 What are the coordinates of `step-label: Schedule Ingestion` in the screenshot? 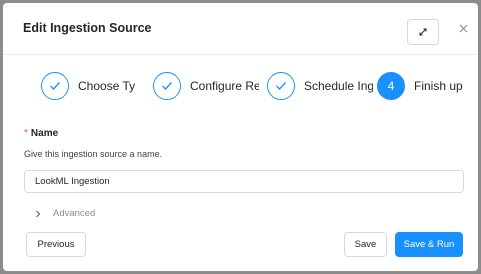 It's located at (338, 86).